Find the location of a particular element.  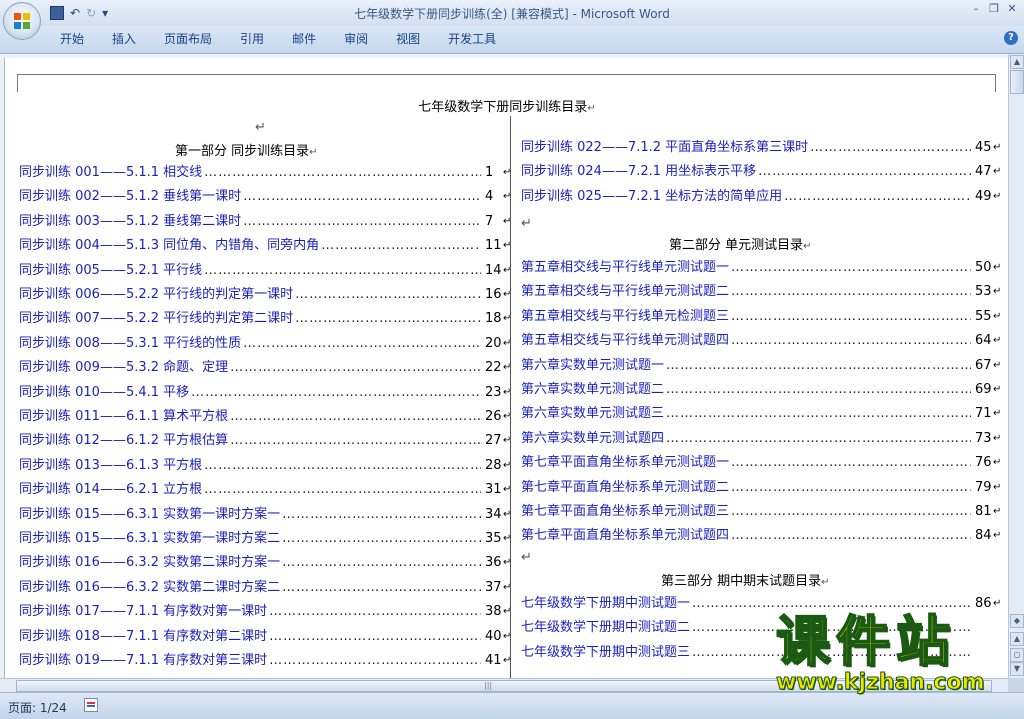

toc-entry-label: 同步训练 008——5.3.1 平行线的性质 is located at coordinates (130, 343).